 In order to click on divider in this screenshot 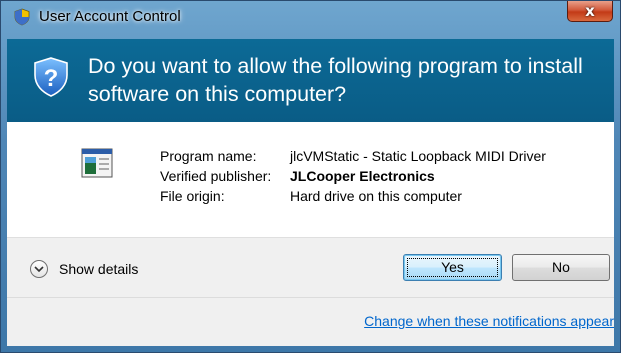, I will do `click(310, 297)`.